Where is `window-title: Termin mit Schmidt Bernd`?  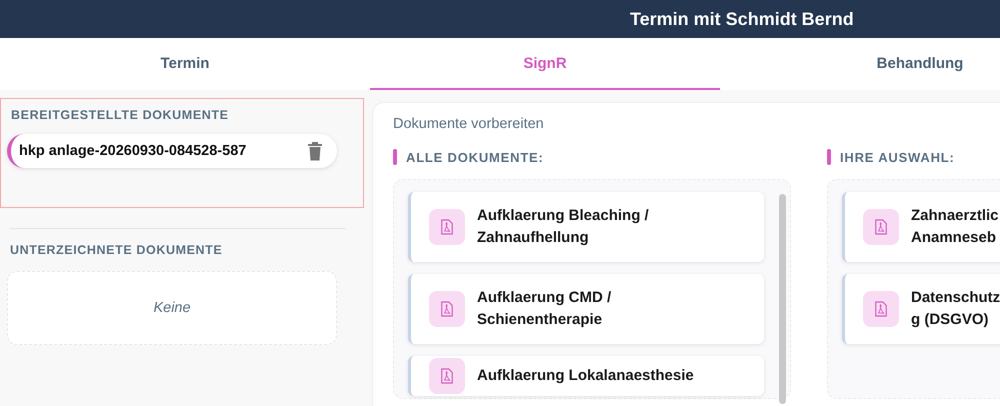
window-title: Termin mit Schmidt Bernd is located at coordinates (742, 19).